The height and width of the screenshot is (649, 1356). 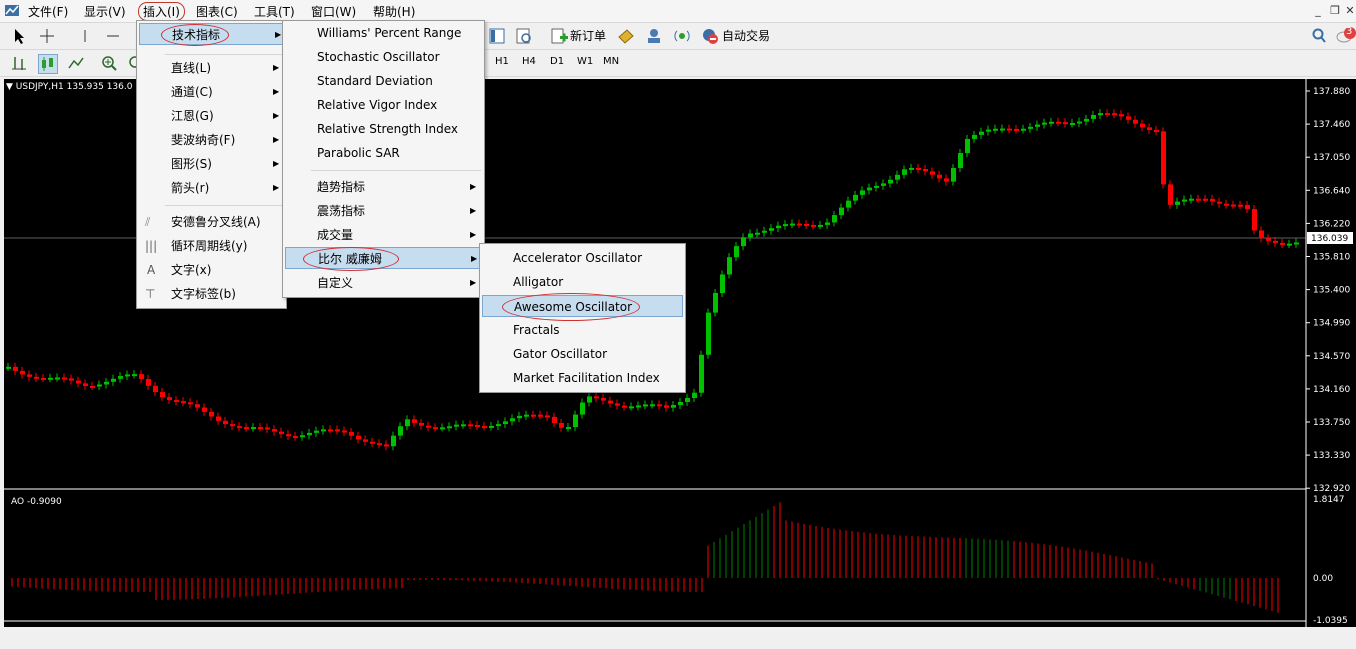 What do you see at coordinates (211, 294) in the screenshot?
I see `menu-item-text-label: ⊤ 文字标签(b)` at bounding box center [211, 294].